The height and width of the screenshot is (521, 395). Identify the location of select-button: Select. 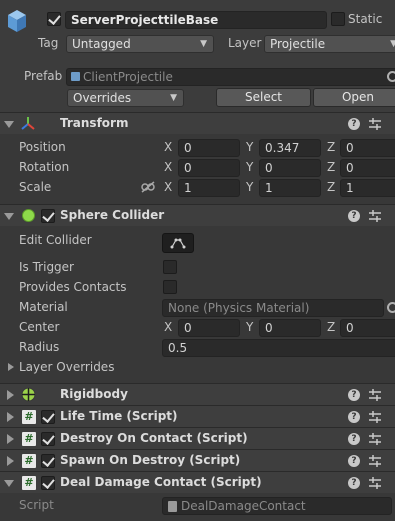
(263, 97).